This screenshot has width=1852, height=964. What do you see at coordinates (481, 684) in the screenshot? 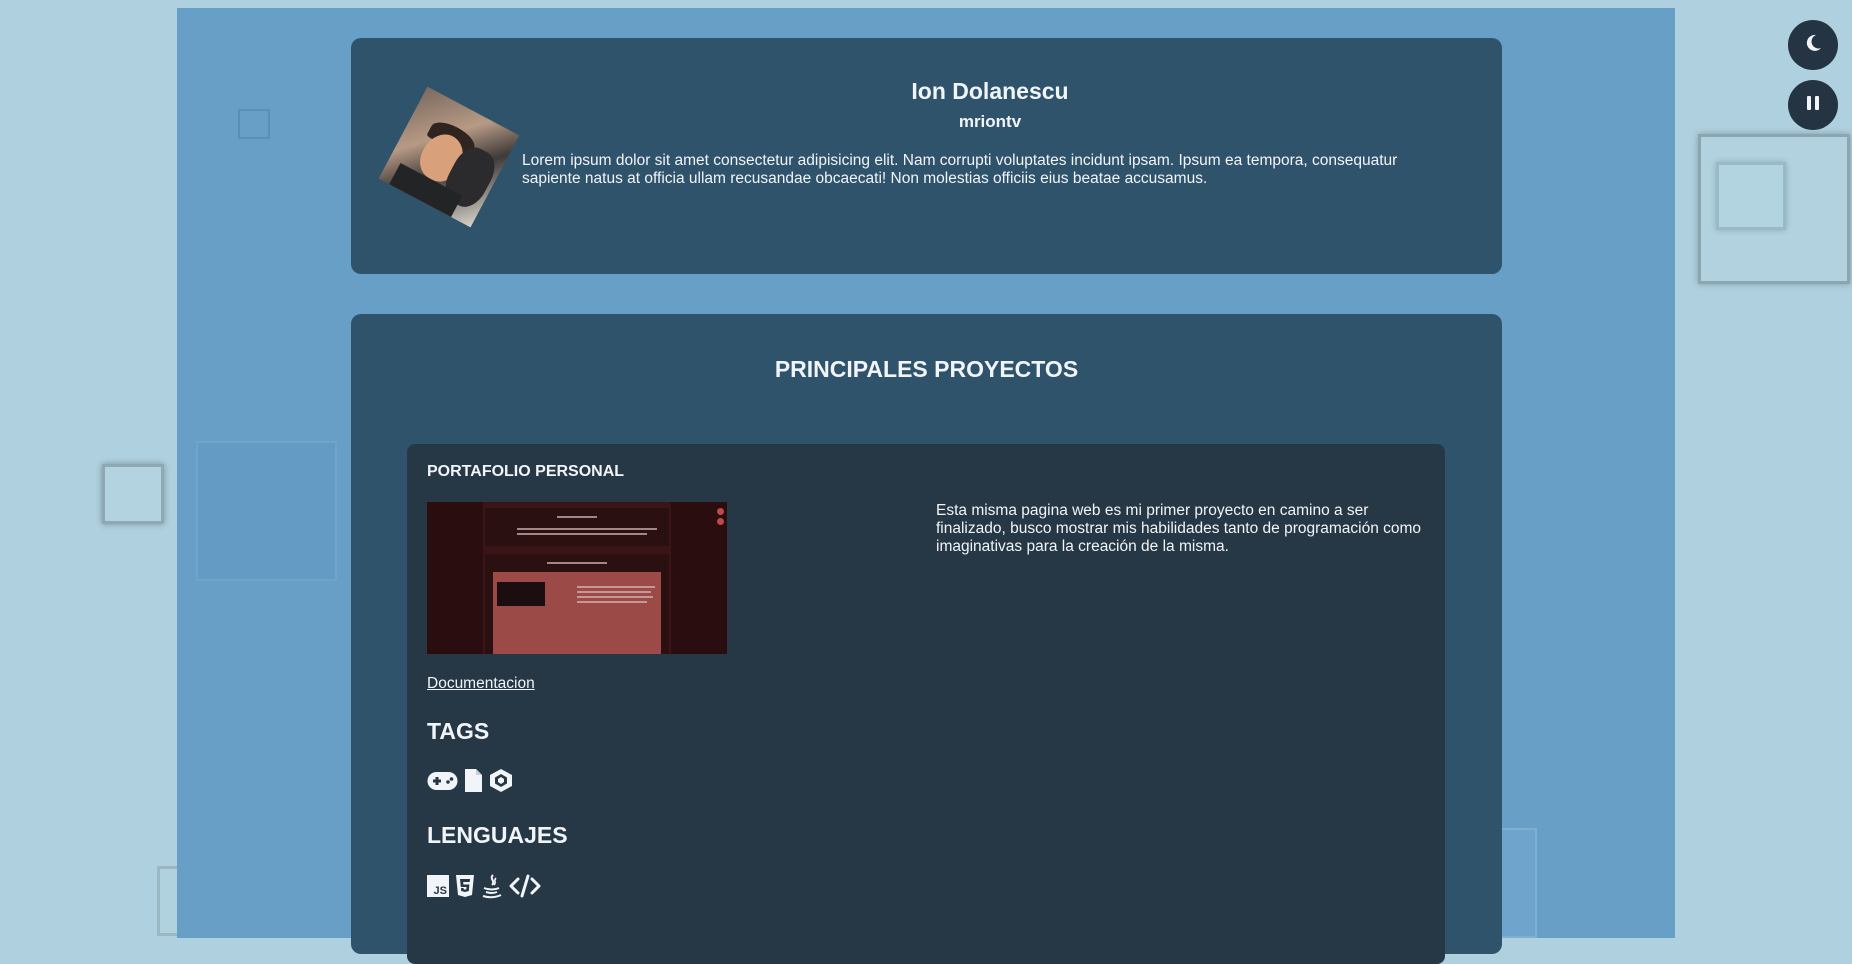
I see `documentation-link: Documentacion` at bounding box center [481, 684].